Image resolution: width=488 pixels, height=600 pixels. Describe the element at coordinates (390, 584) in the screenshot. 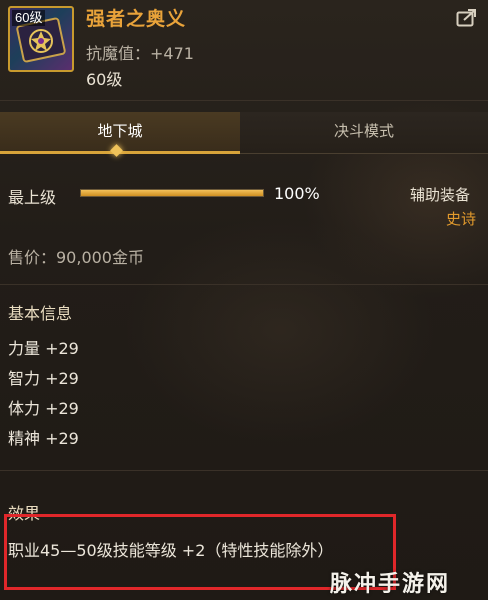

I see `site-watermark: 脉冲手游网` at that location.